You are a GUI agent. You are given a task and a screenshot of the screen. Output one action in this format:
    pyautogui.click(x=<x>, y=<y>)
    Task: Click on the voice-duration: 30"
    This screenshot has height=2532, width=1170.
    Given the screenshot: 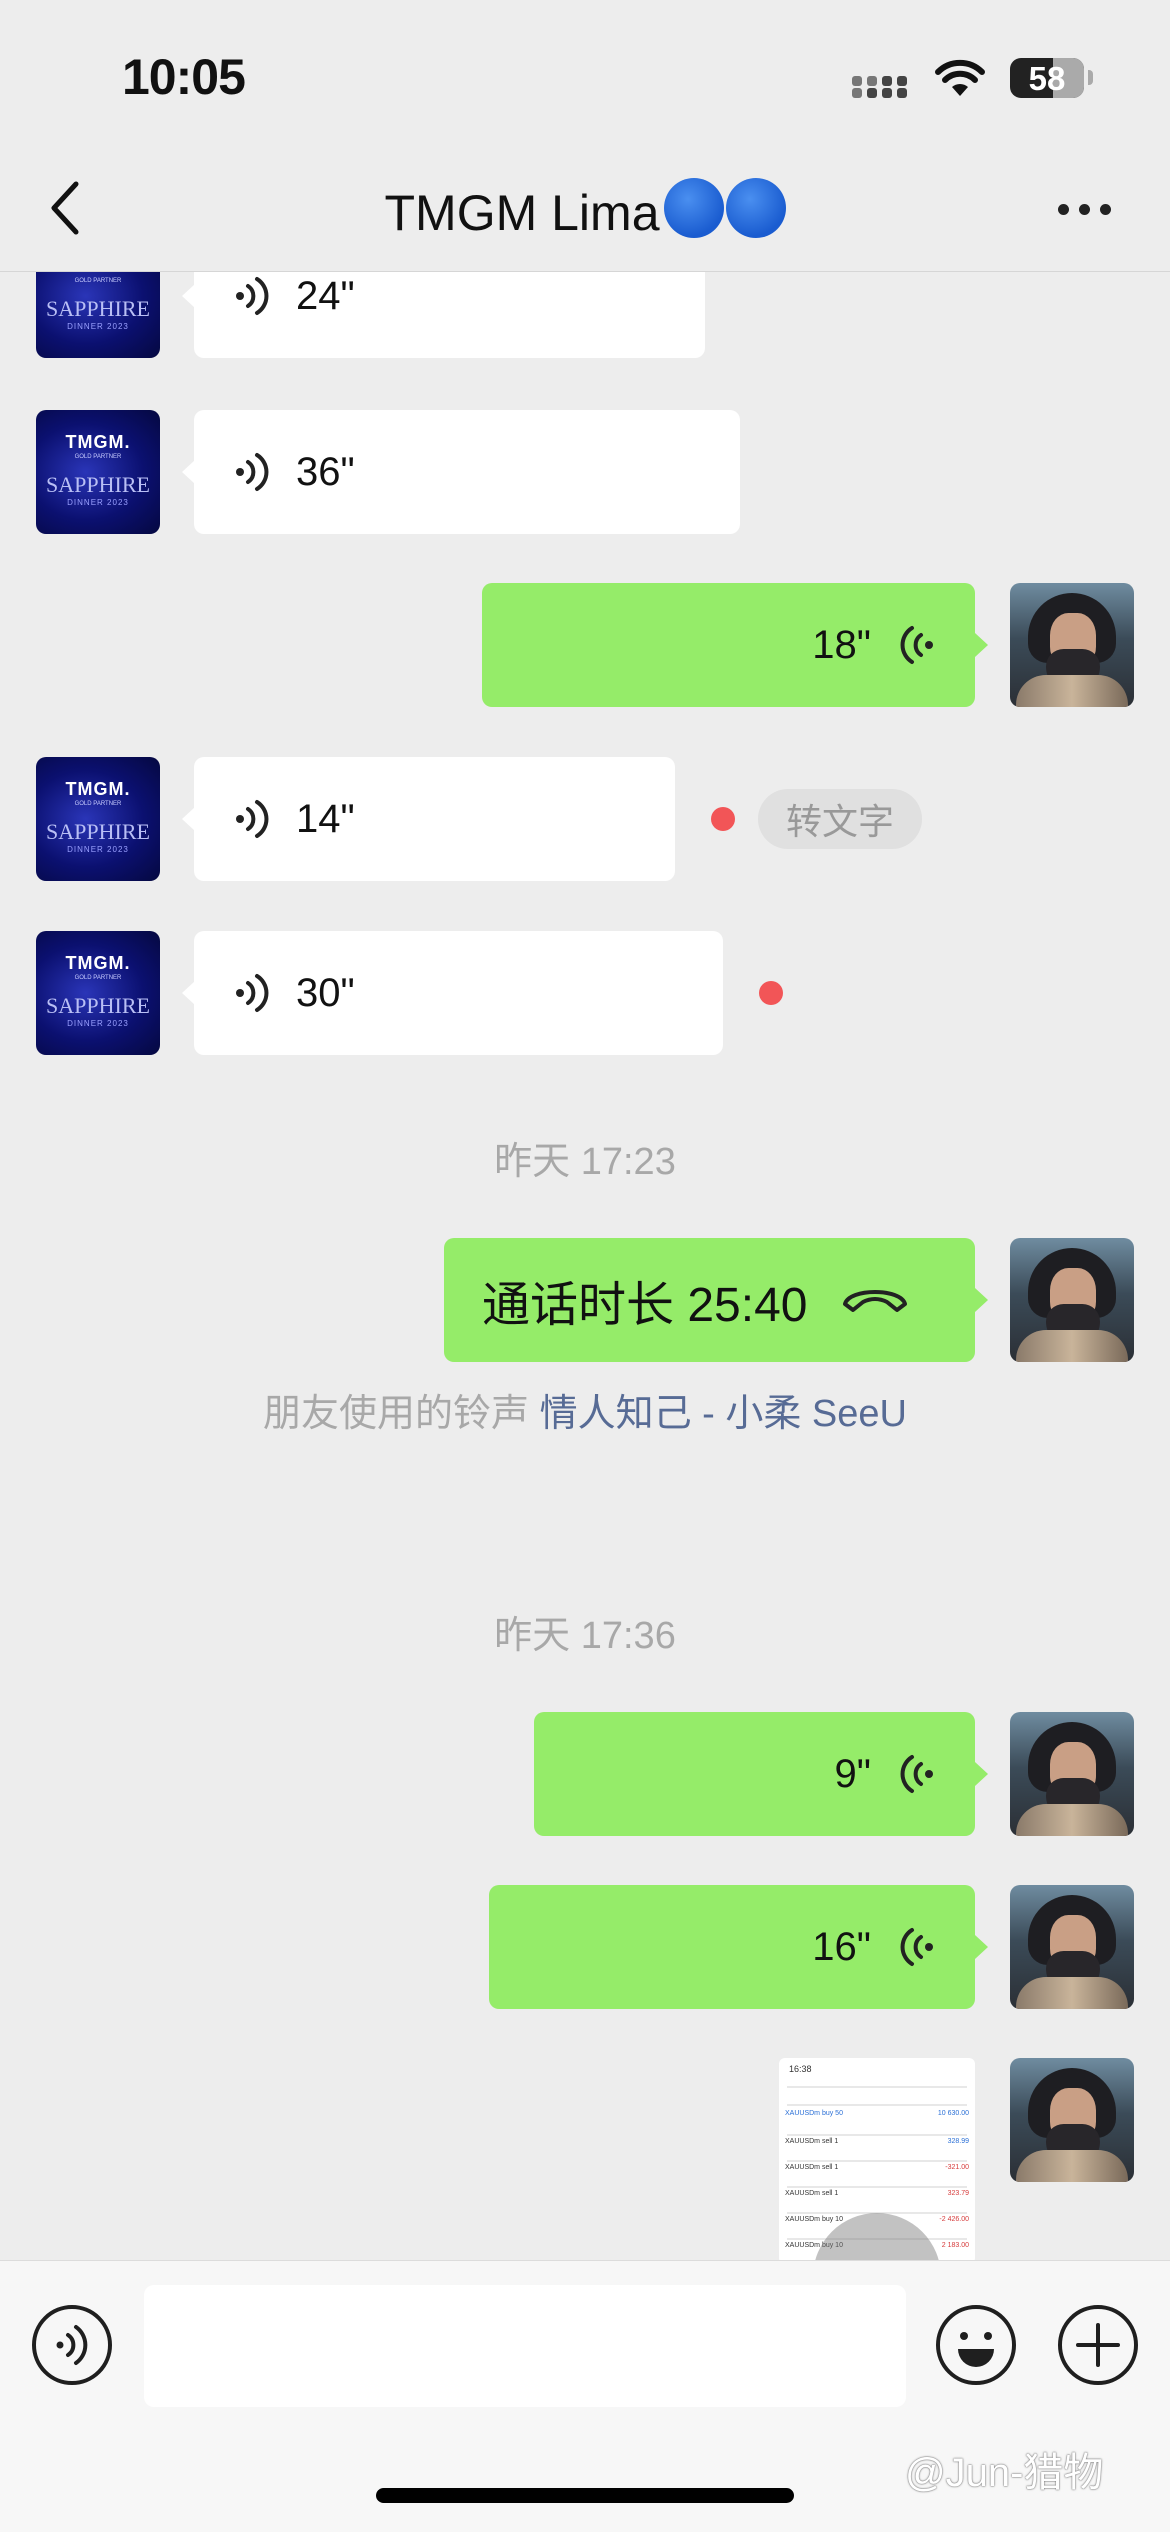 What is the action you would take?
    pyautogui.click(x=325, y=992)
    